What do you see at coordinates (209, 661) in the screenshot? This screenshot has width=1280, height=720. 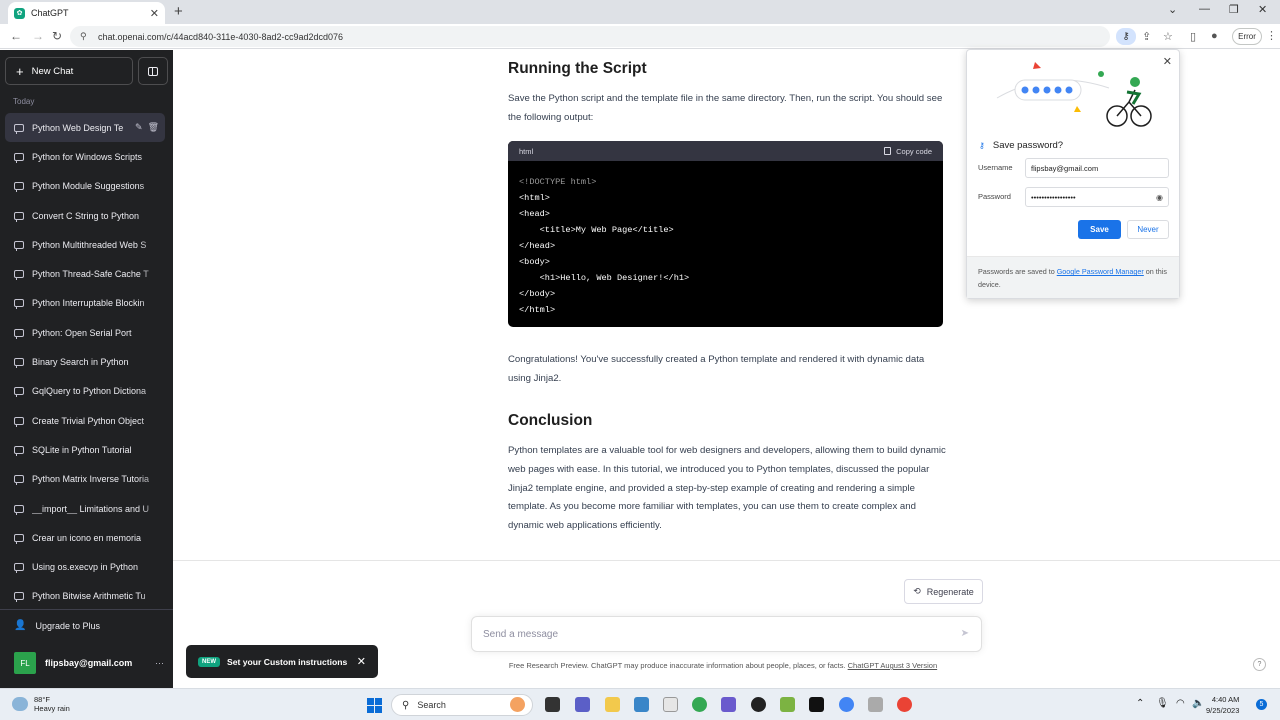 I see `new-badge: NEW` at bounding box center [209, 661].